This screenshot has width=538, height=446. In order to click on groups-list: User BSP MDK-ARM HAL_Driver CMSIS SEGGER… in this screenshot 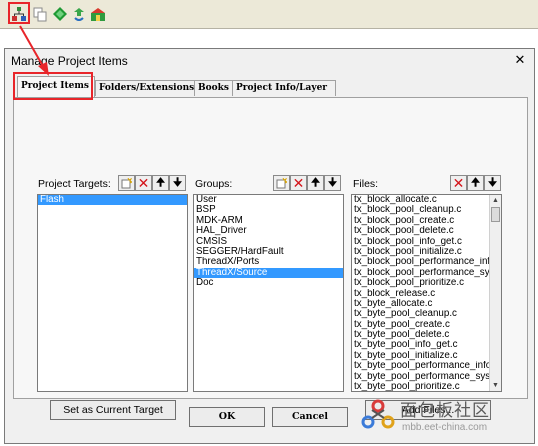, I will do `click(268, 293)`.